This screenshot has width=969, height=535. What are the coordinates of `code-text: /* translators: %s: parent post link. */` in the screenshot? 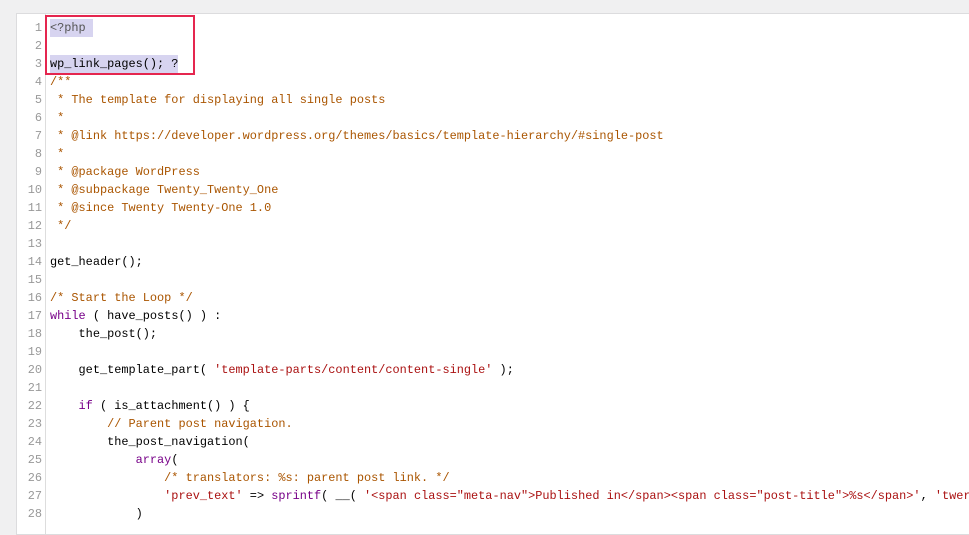 It's located at (250, 478).